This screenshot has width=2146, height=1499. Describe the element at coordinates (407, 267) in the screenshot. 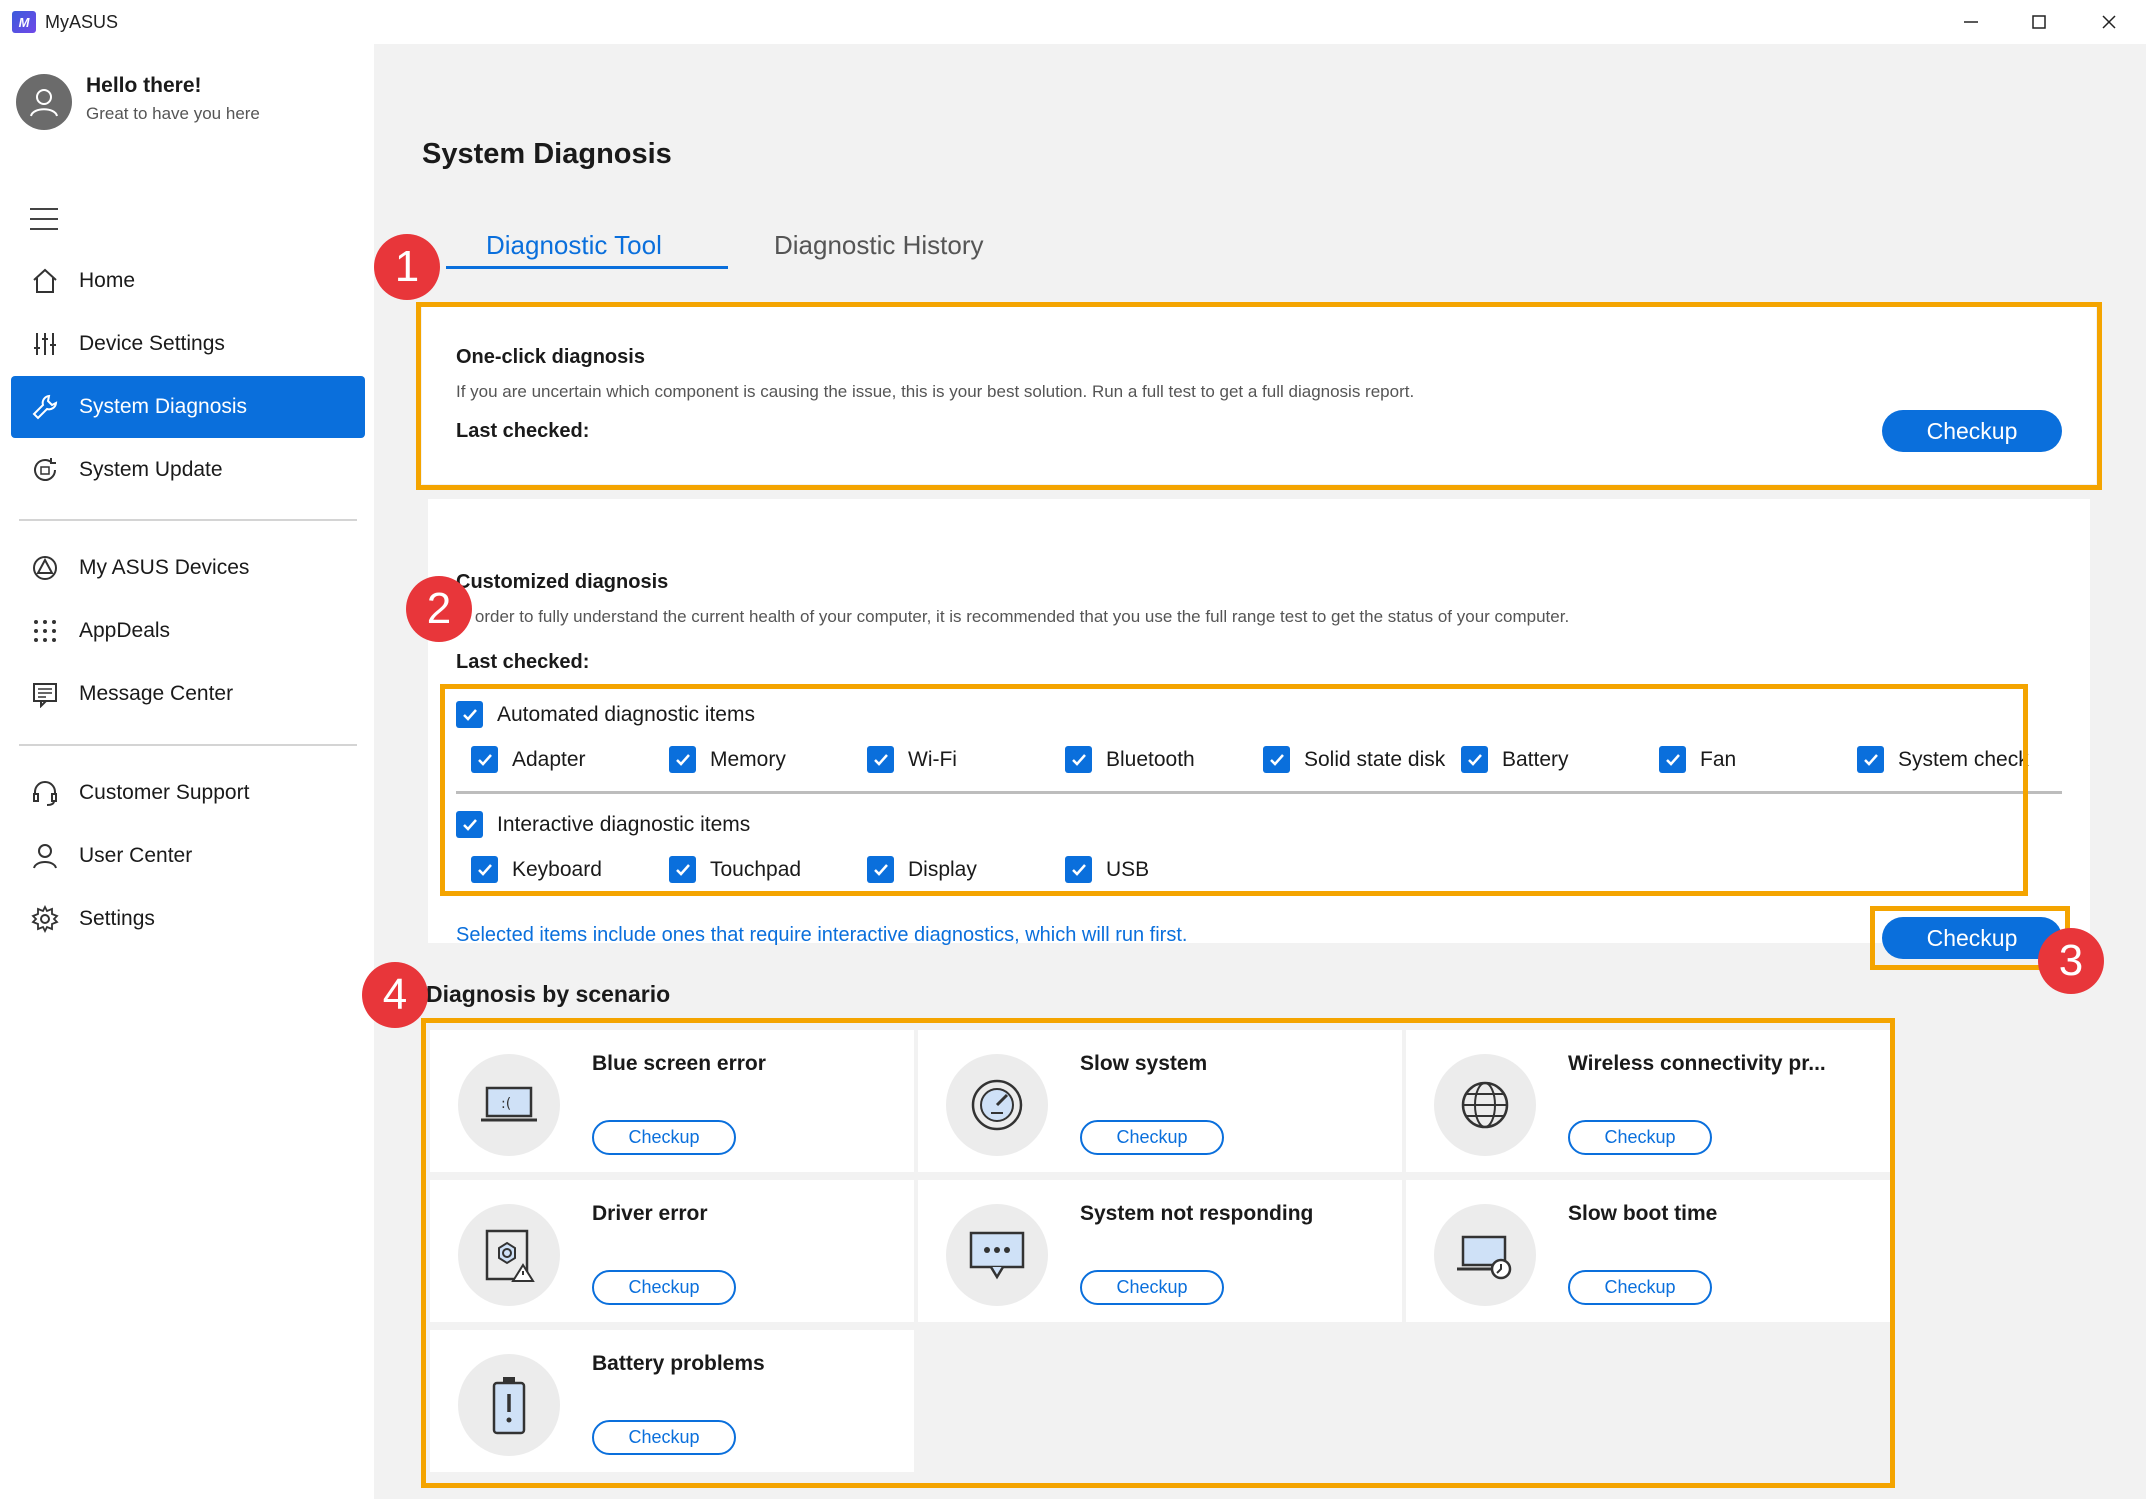

I see `annotation-badge-1: 1` at that location.